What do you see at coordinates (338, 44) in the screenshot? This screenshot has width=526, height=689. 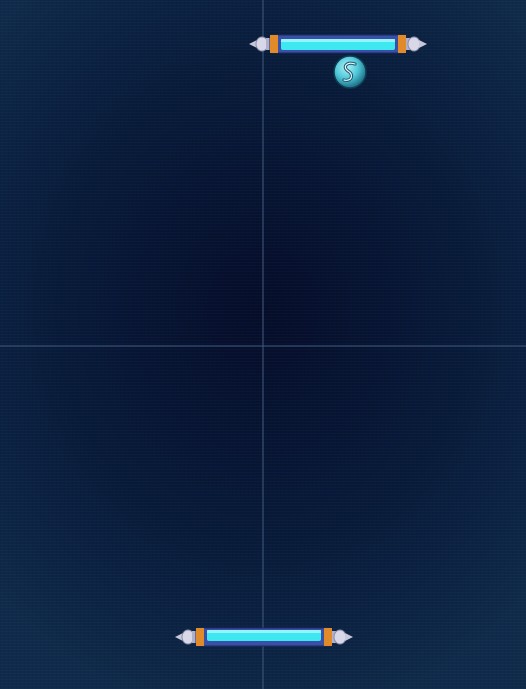 I see `opponent-paddle` at bounding box center [338, 44].